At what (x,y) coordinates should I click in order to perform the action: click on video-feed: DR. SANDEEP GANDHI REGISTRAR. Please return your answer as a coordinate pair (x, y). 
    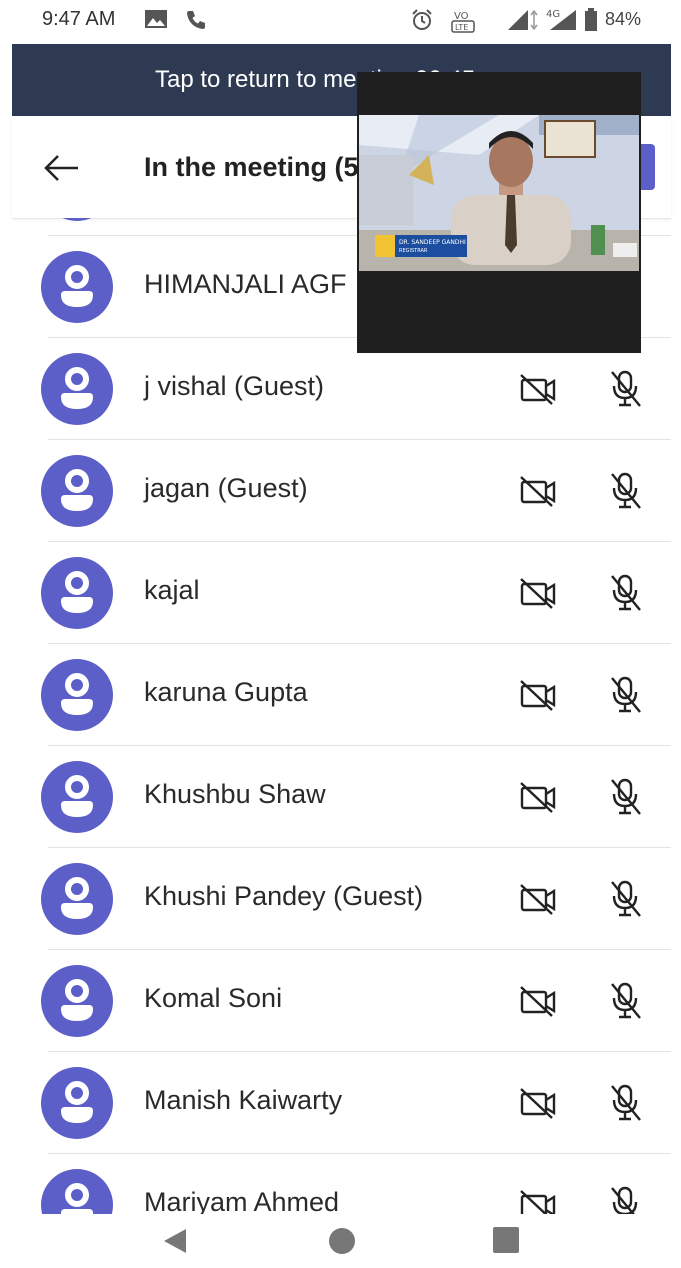
    Looking at the image, I should click on (499, 193).